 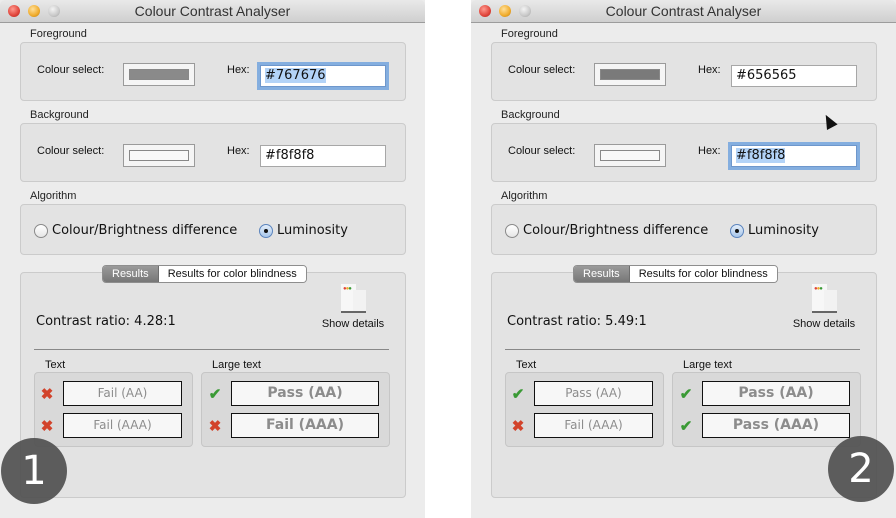 I want to click on large-aaa-result: Fail (AAA), so click(x=305, y=425).